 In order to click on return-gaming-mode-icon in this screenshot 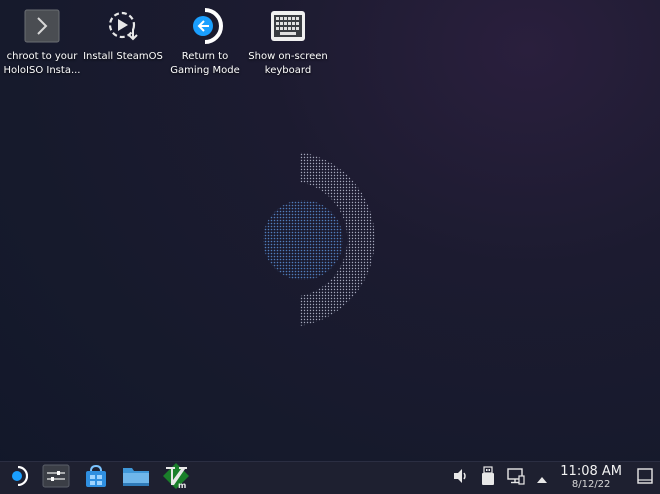, I will do `click(205, 26)`.